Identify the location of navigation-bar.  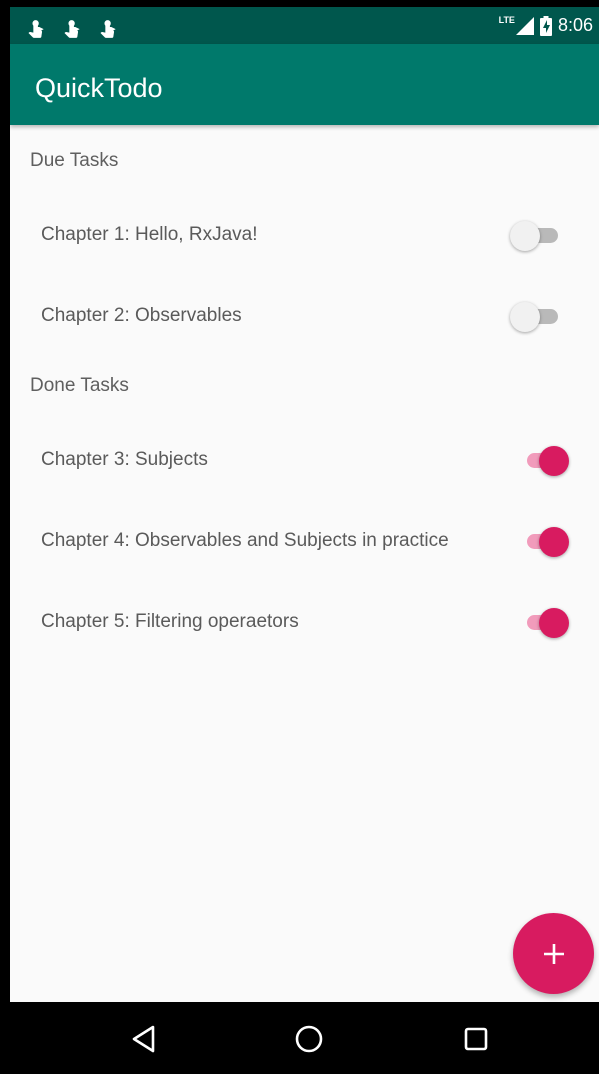
(304, 1038).